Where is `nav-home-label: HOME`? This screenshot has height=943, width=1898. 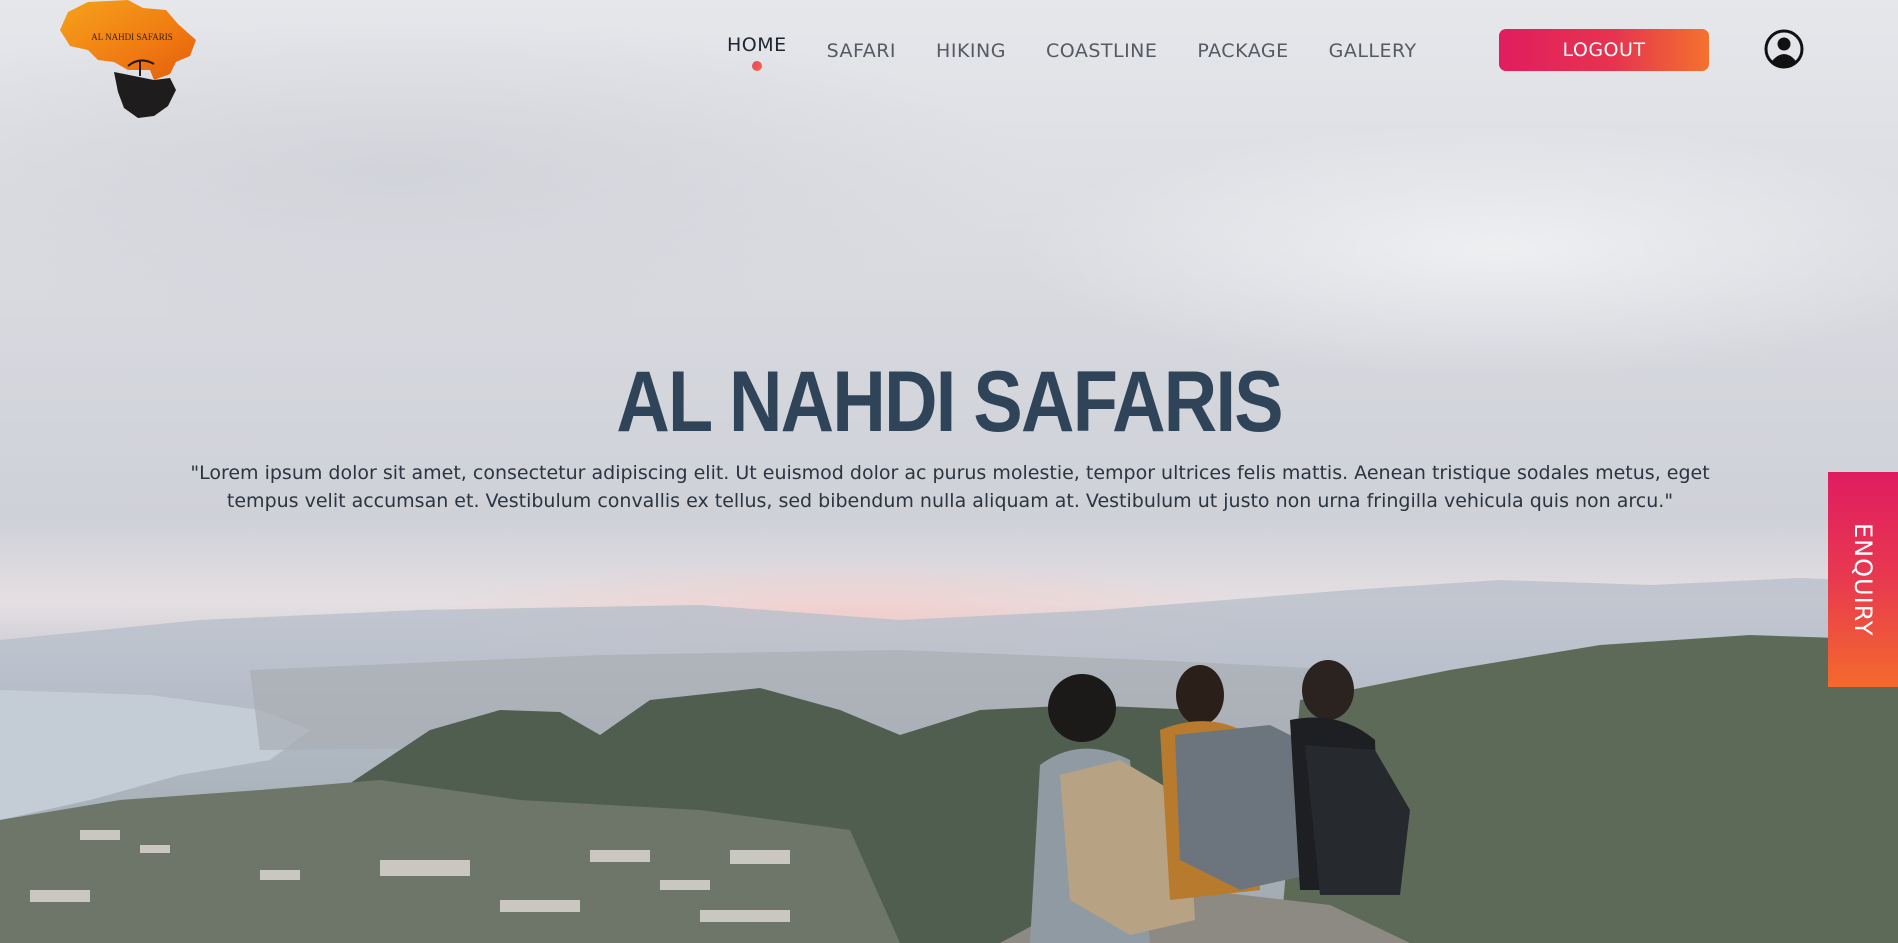 nav-home-label: HOME is located at coordinates (757, 45).